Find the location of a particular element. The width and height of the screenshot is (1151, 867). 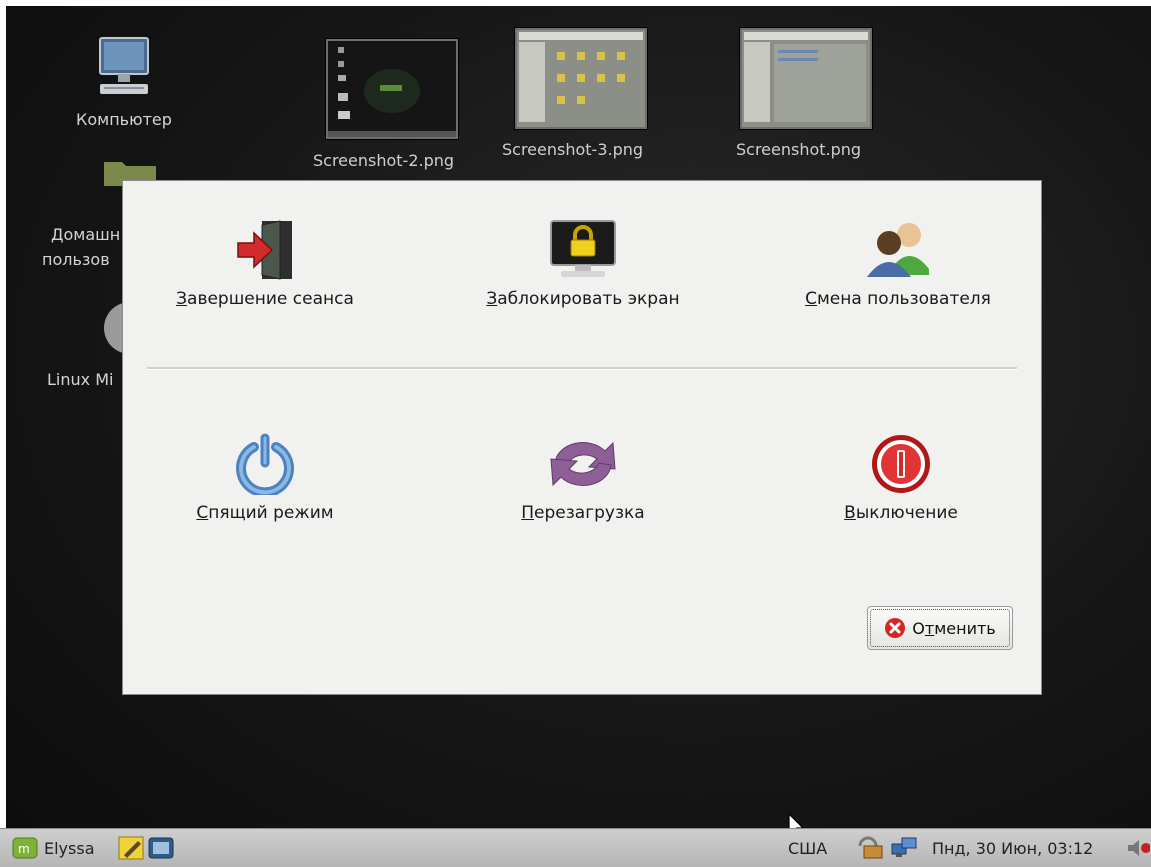

show-desktop-launcher is located at coordinates (161, 848).